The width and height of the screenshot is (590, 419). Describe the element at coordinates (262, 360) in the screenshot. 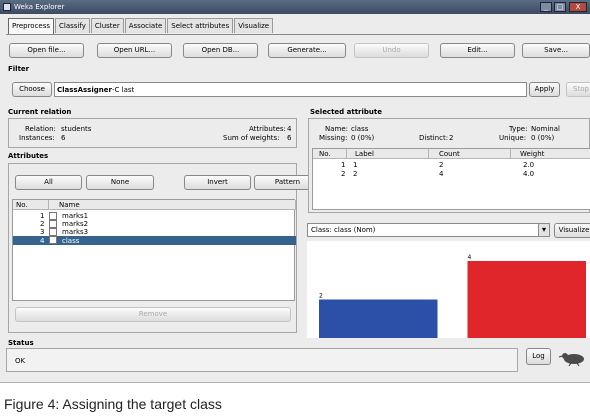

I see `status-bar: OK` at that location.